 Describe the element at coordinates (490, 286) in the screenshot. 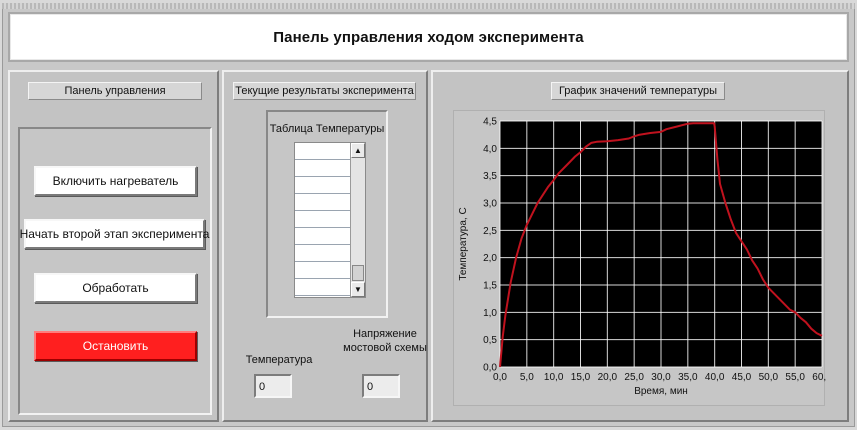

I see `y-tick-label: 1,5` at that location.